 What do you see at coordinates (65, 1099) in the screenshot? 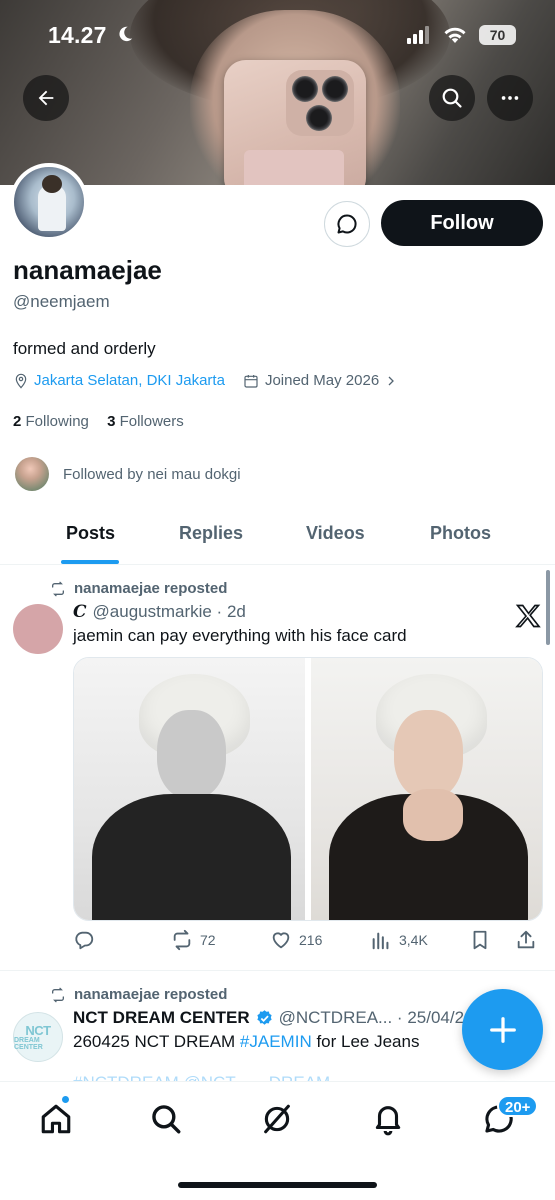
I see `home-notification-dot` at bounding box center [65, 1099].